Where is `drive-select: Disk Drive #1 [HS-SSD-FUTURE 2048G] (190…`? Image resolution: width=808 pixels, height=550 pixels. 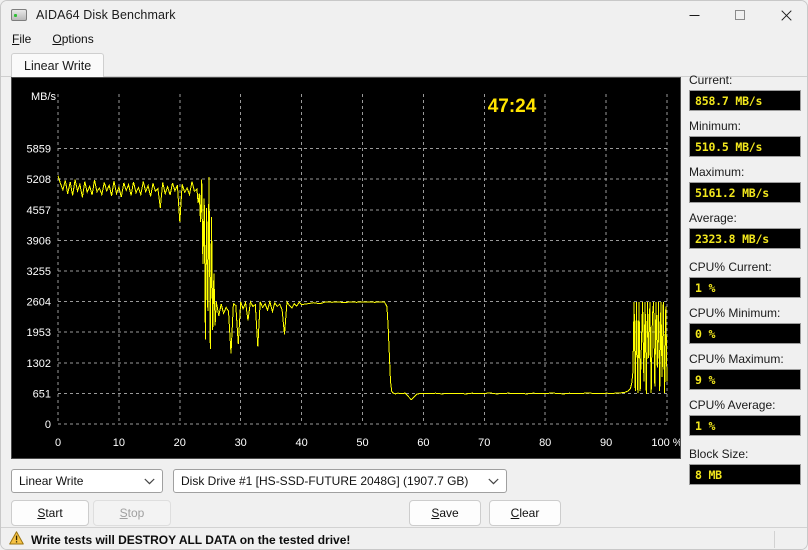
drive-select: Disk Drive #1 [HS-SSD-FUTURE 2048G] (190… is located at coordinates (340, 481).